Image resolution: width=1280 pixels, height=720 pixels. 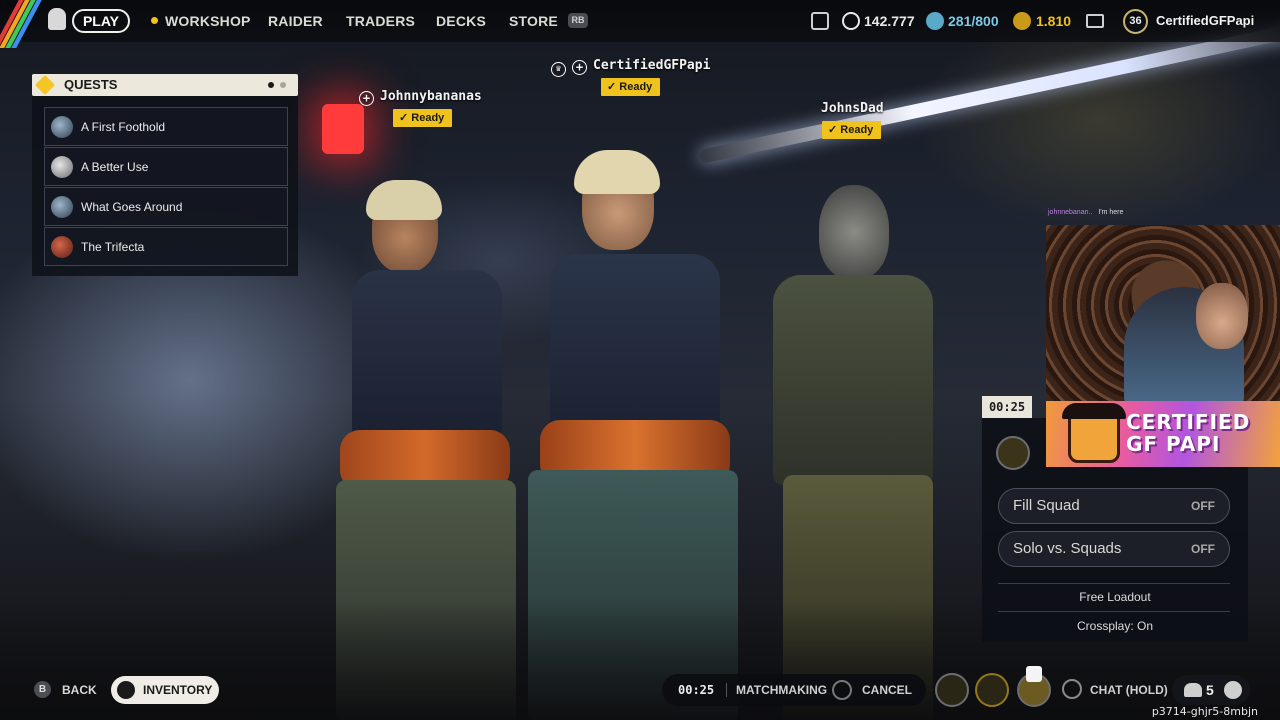 I want to click on chat-button: CHAT (HOLD), so click(x=1129, y=690).